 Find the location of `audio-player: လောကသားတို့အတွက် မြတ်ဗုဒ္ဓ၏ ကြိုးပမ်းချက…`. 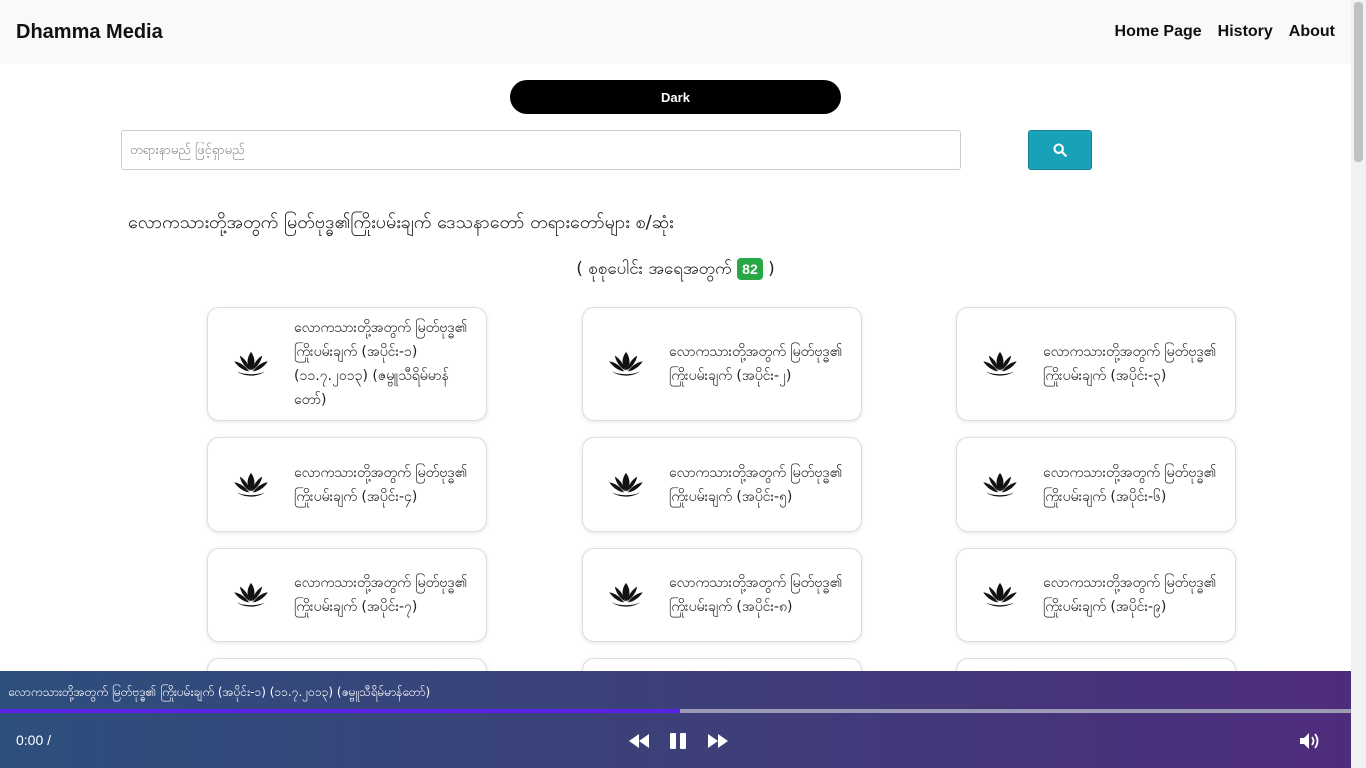

audio-player: လောကသားတို့အတွက် မြတ်ဗုဒ္ဓ၏ ကြိုးပမ်းချက… is located at coordinates (675, 719).